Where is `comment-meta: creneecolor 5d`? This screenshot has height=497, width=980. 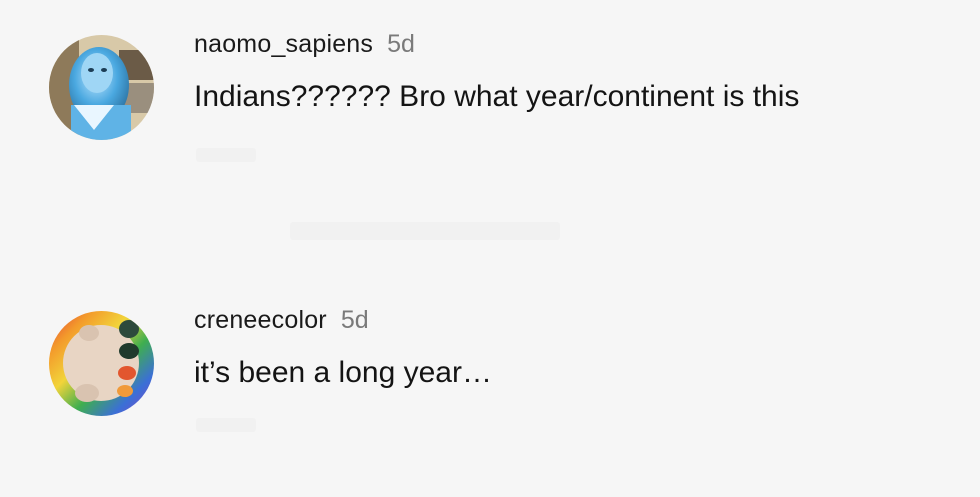 comment-meta: creneecolor 5d is located at coordinates (281, 321).